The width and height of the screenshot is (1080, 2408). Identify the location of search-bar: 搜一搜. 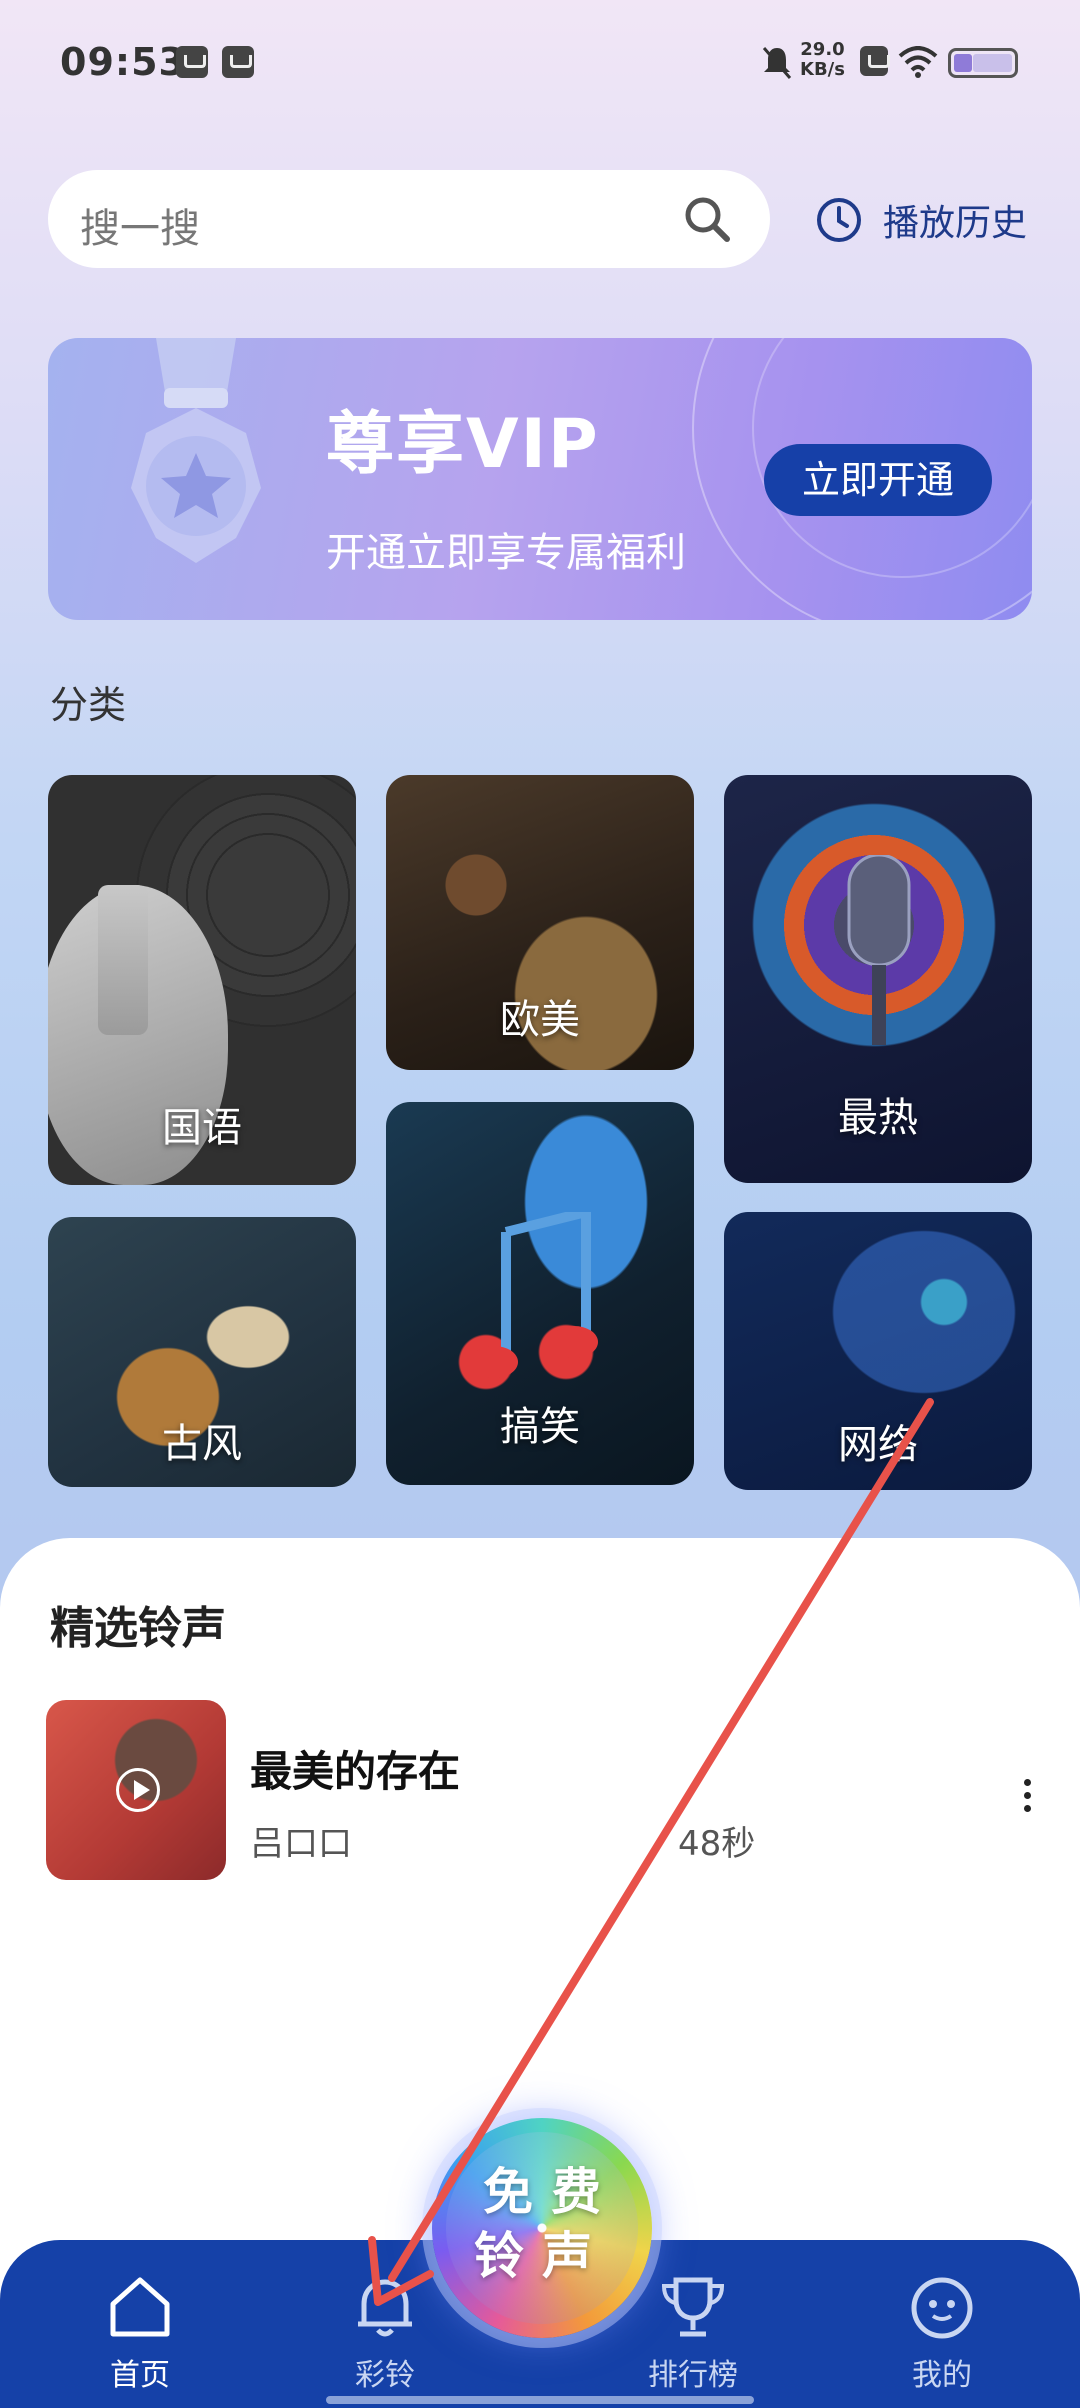
(409, 219).